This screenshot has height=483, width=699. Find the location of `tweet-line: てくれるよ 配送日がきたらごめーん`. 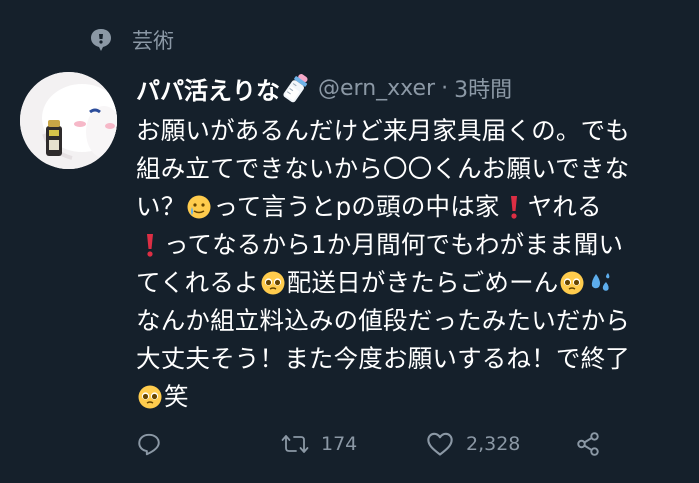

tweet-line: てくれるよ 配送日がきたらごめーん is located at coordinates (416, 283).